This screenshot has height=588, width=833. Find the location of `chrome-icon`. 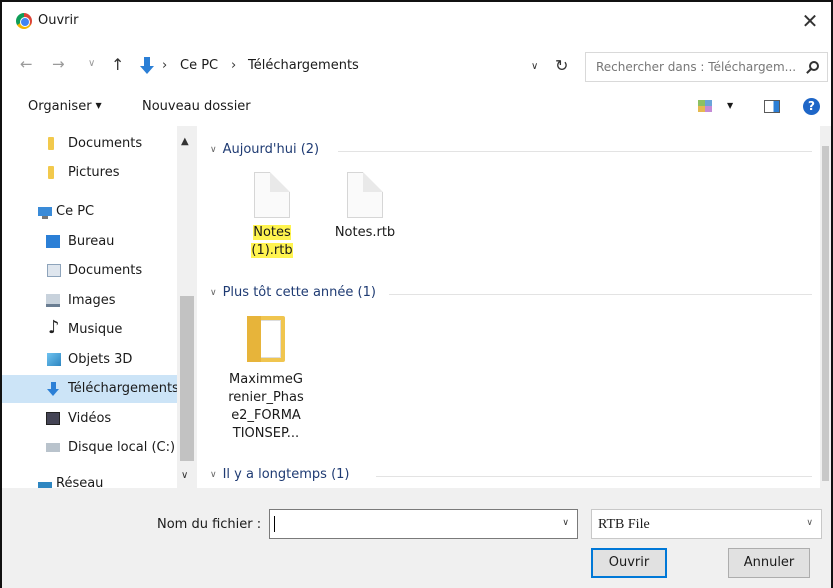

chrome-icon is located at coordinates (24, 21).